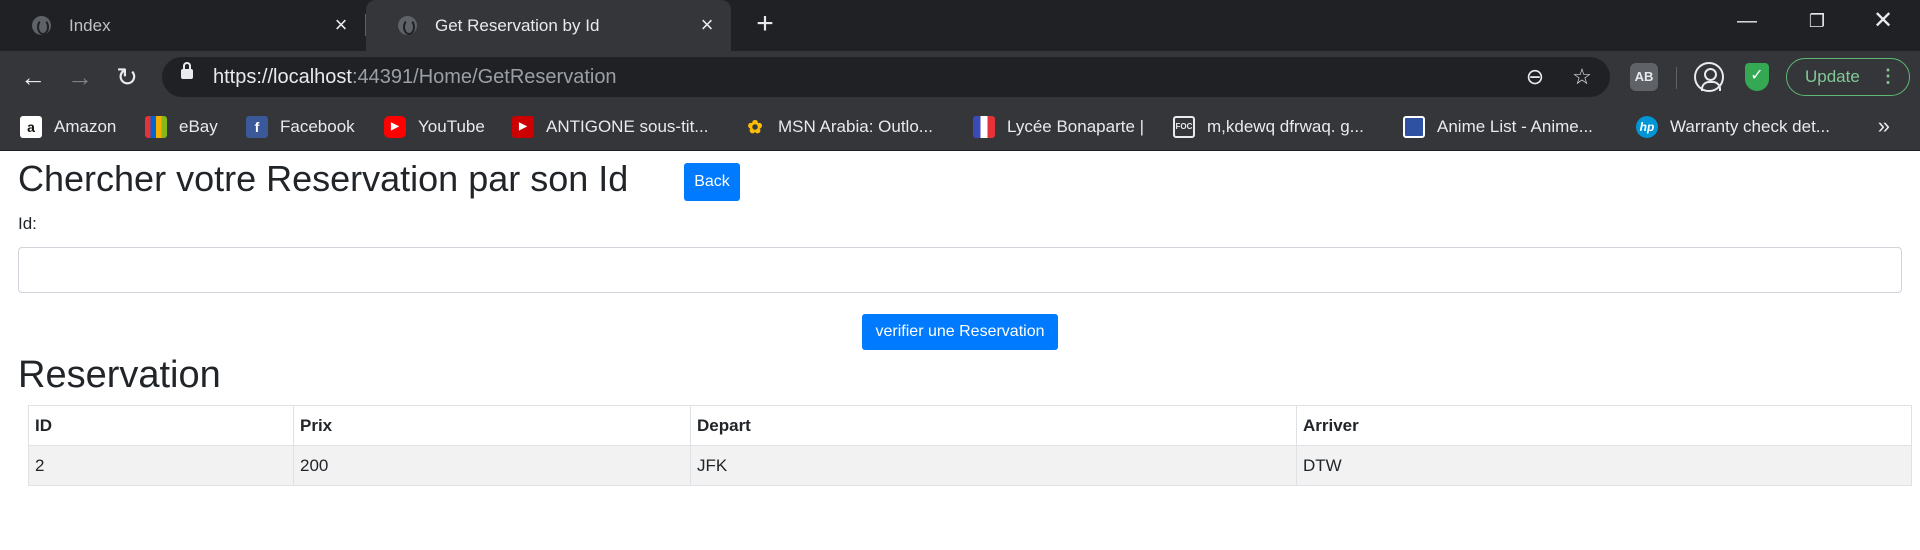 This screenshot has width=1920, height=550. What do you see at coordinates (755, 127) in the screenshot?
I see `msn-icon: ✿` at bounding box center [755, 127].